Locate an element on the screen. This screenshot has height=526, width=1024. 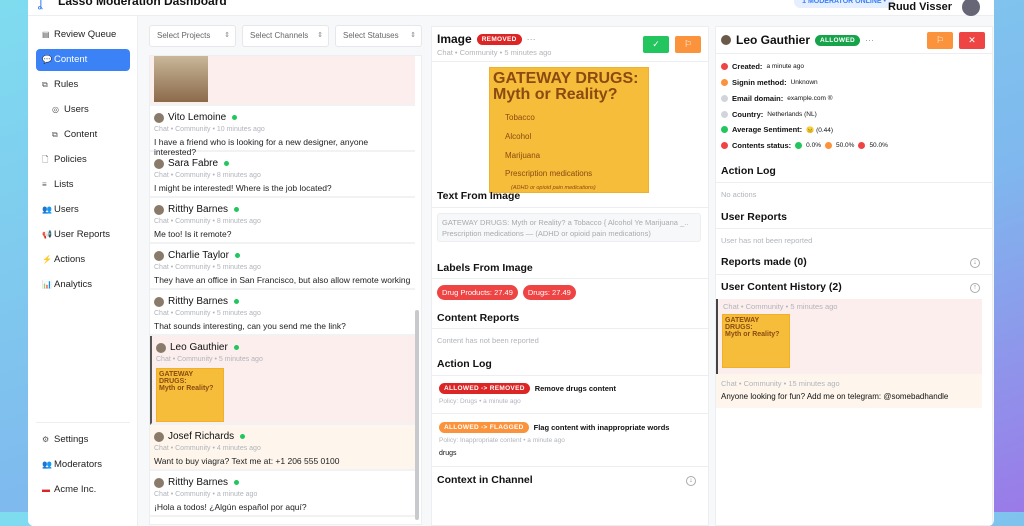
section-heading: Reports made (0) is located at coordinates (764, 262).